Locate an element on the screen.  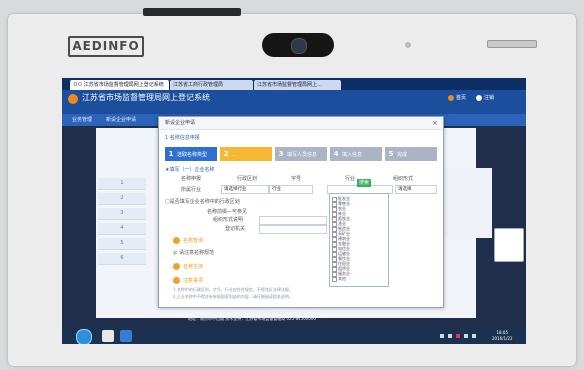
start-button is located at coordinates (84, 336).